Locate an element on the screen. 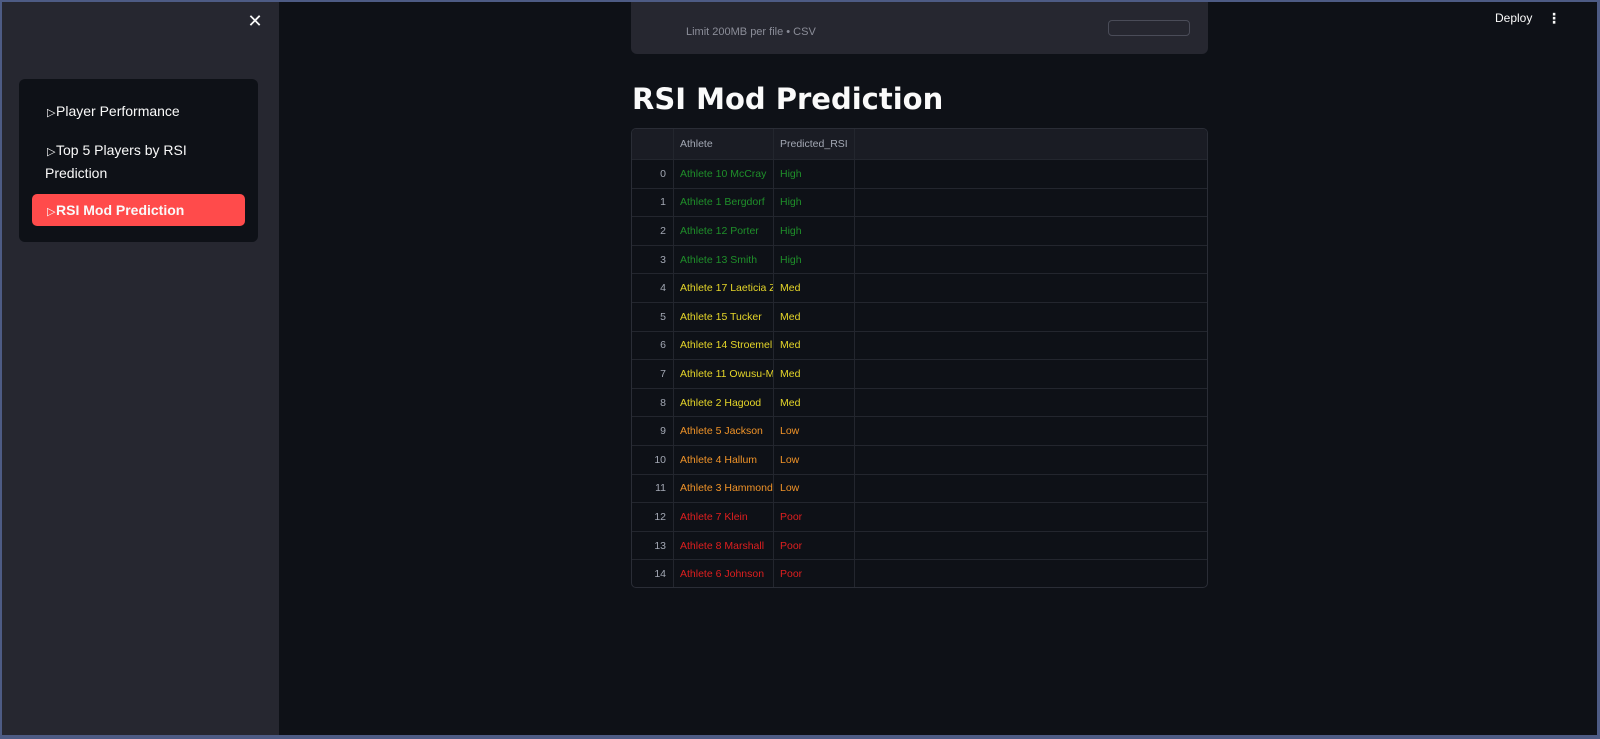 The height and width of the screenshot is (739, 1600). row-index-cell: 12 is located at coordinates (653, 517).